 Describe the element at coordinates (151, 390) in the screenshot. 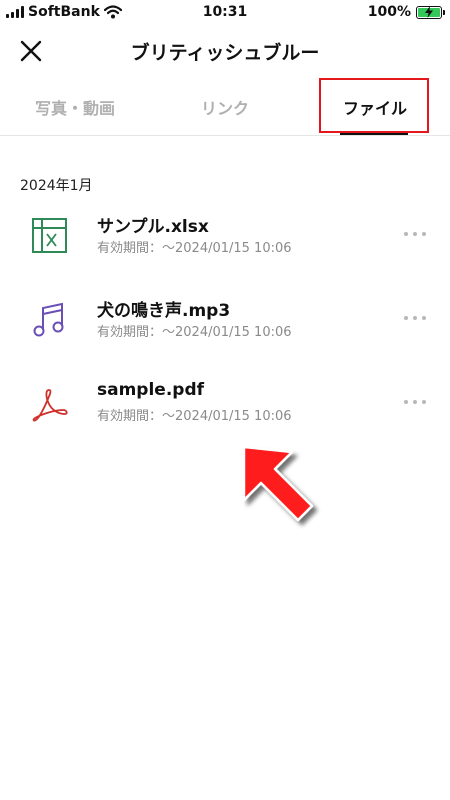

I see `file-name: sample.pdf` at that location.